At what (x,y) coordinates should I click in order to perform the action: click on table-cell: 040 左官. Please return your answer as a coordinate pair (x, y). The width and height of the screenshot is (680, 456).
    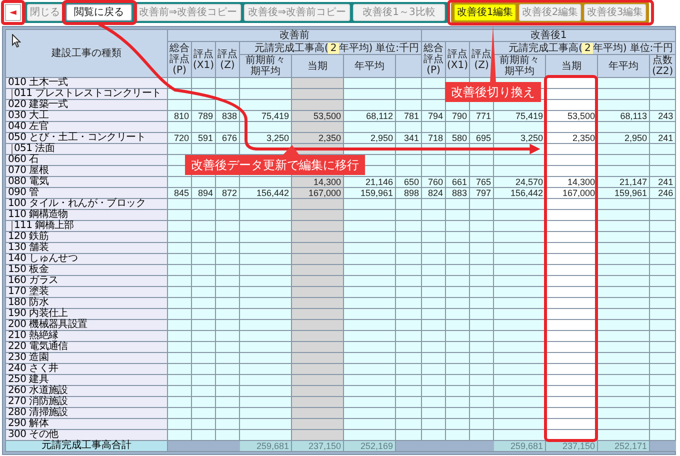
    Looking at the image, I should click on (87, 127).